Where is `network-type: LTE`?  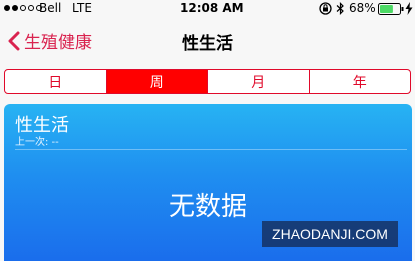
network-type: LTE is located at coordinates (82, 8).